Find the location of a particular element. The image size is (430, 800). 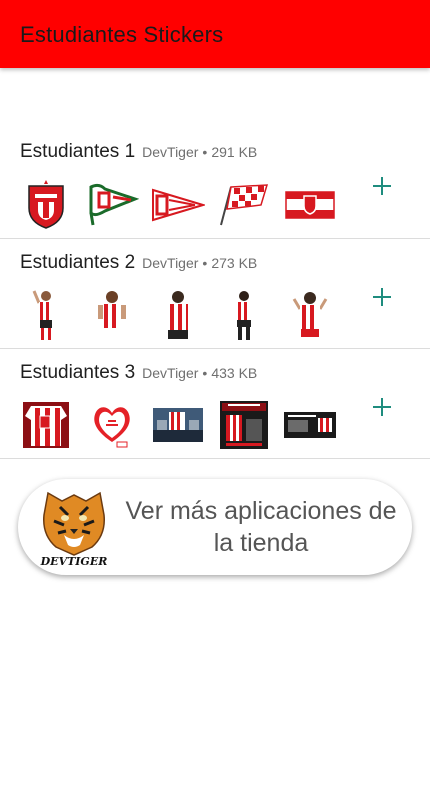

text-banner-sticker is located at coordinates (310, 425).